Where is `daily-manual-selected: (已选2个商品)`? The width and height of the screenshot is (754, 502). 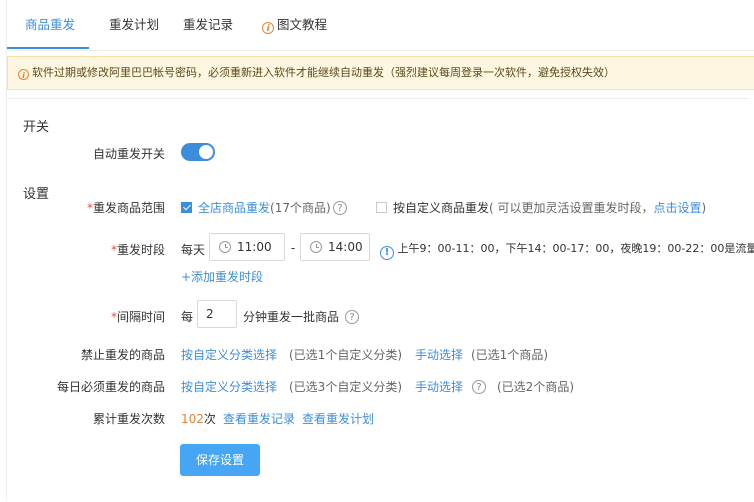 daily-manual-selected: (已选2个商品) is located at coordinates (535, 386).